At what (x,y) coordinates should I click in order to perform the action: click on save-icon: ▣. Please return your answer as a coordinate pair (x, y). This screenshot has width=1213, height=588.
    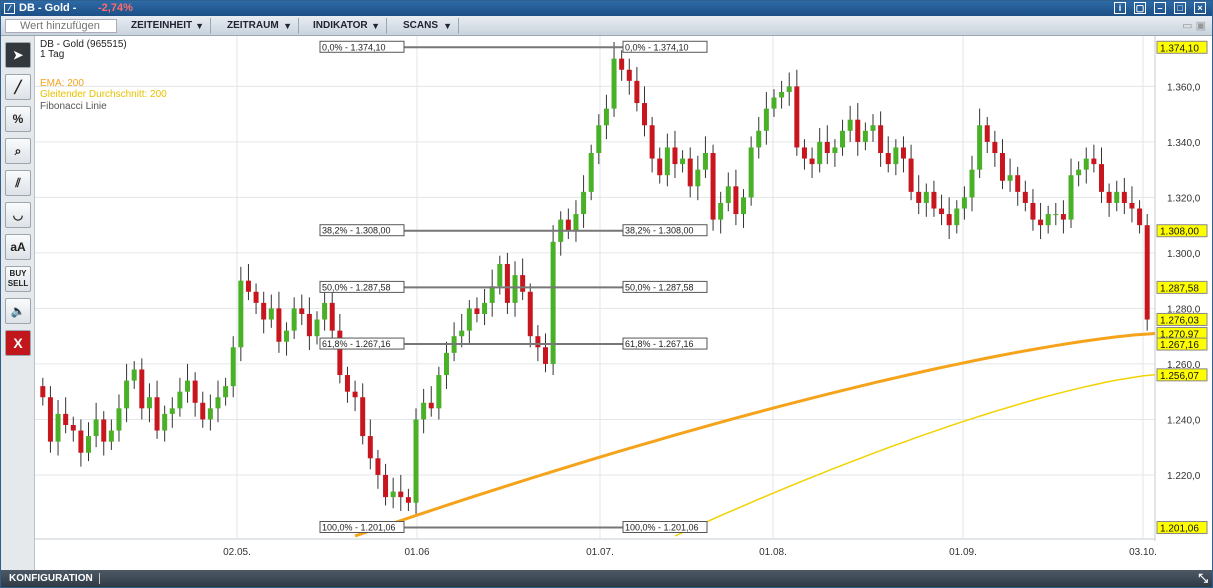
    Looking at the image, I should click on (1201, 26).